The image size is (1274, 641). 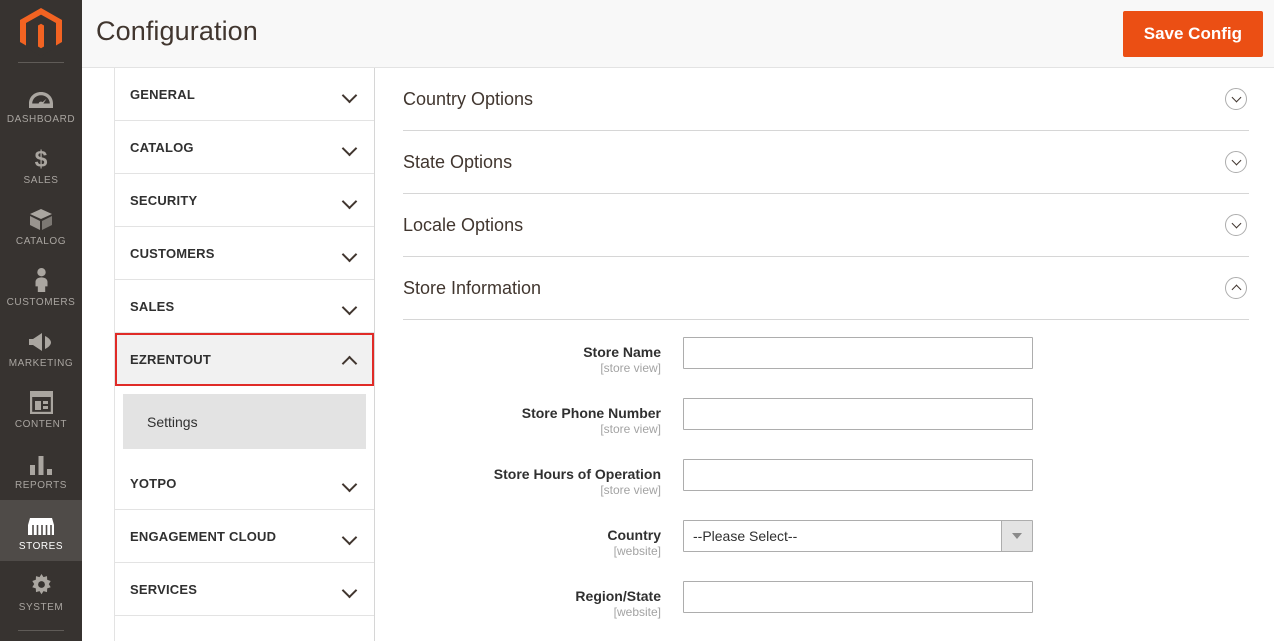 What do you see at coordinates (41, 180) in the screenshot?
I see `rail-label: SALES` at bounding box center [41, 180].